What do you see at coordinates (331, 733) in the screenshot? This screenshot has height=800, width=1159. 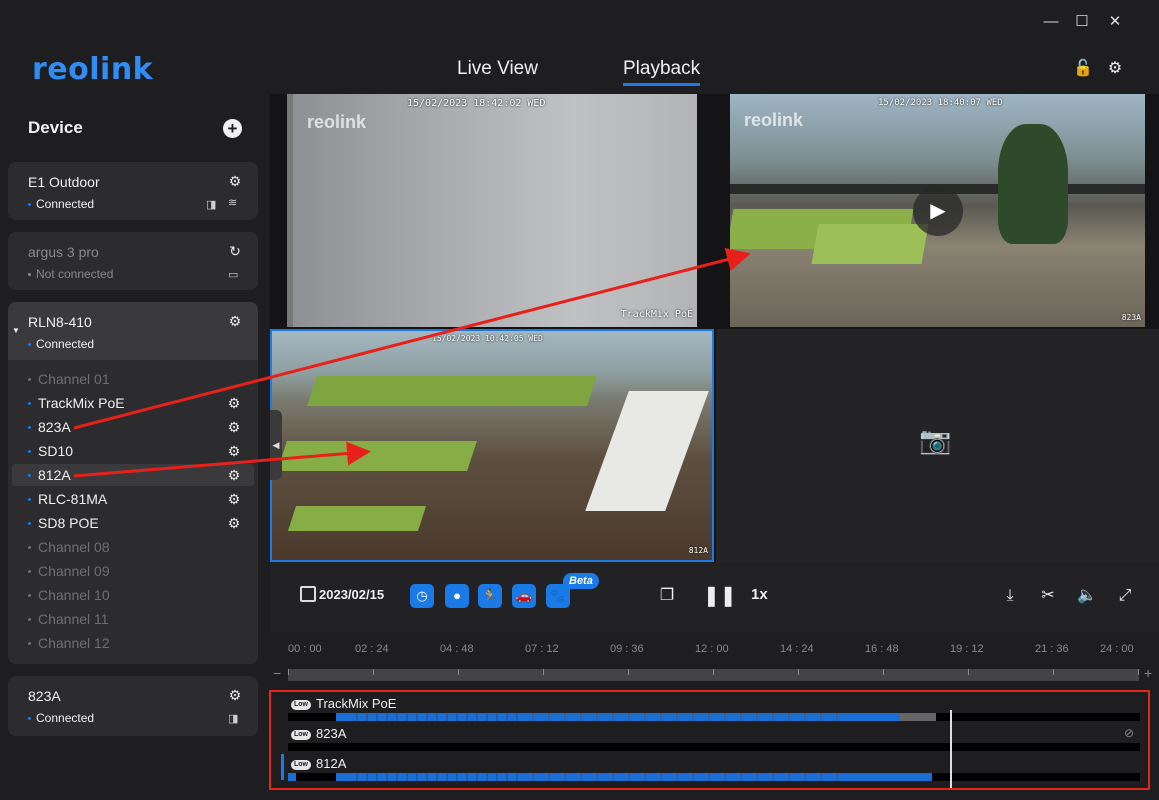 I see `track-name: 823A` at bounding box center [331, 733].